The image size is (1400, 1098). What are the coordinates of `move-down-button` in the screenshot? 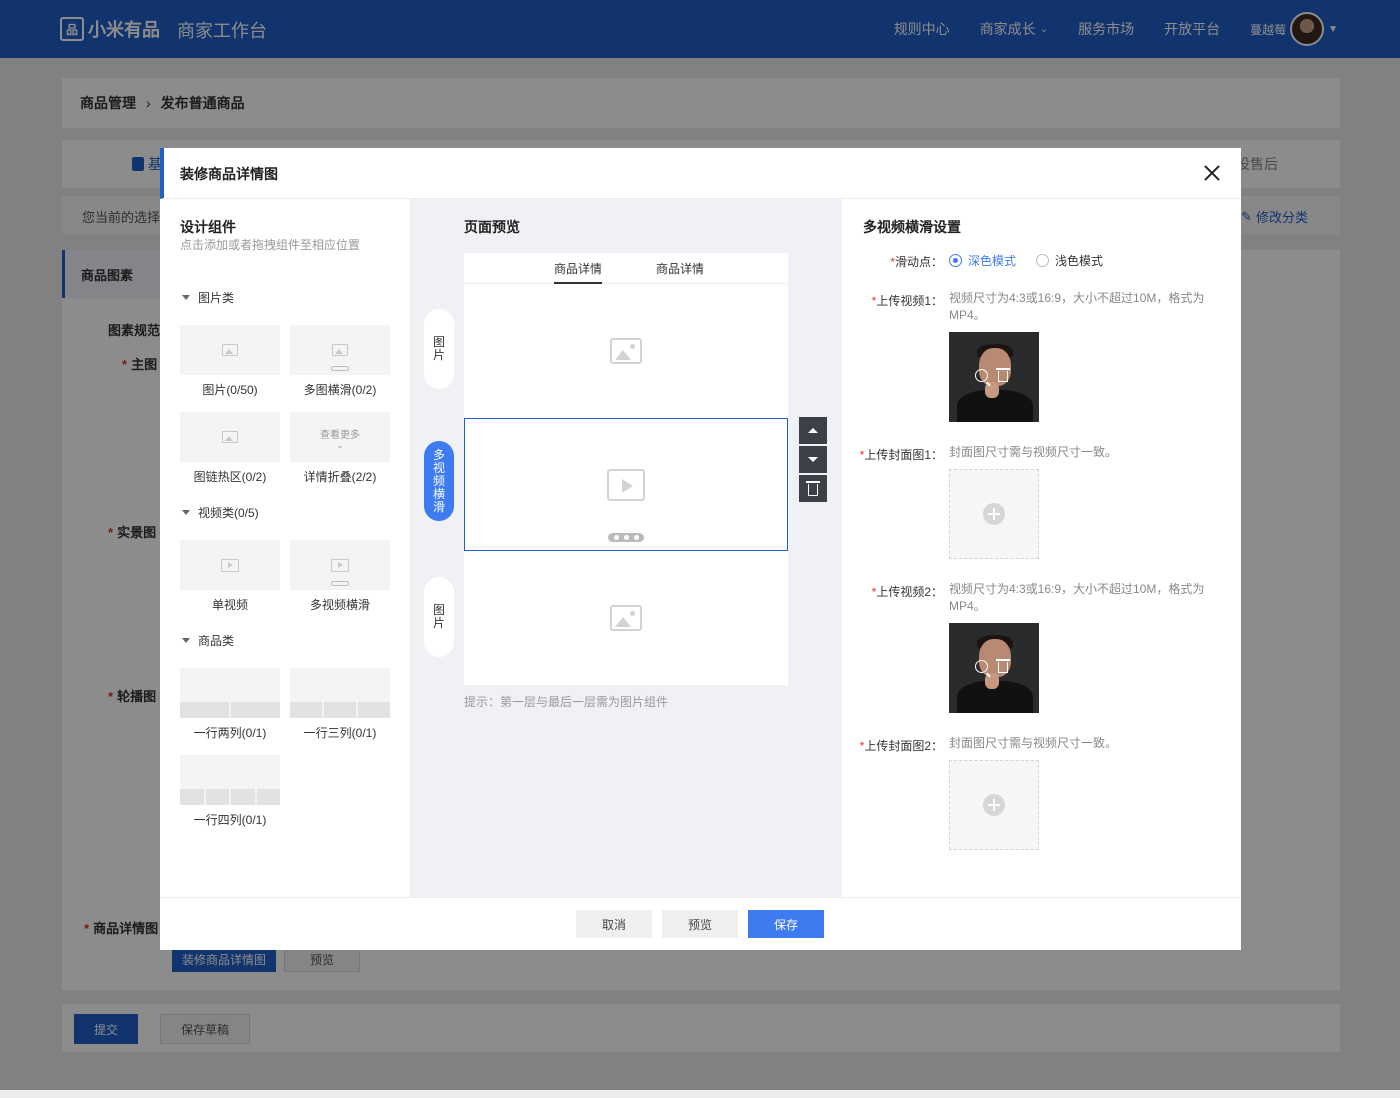 It's located at (813, 459).